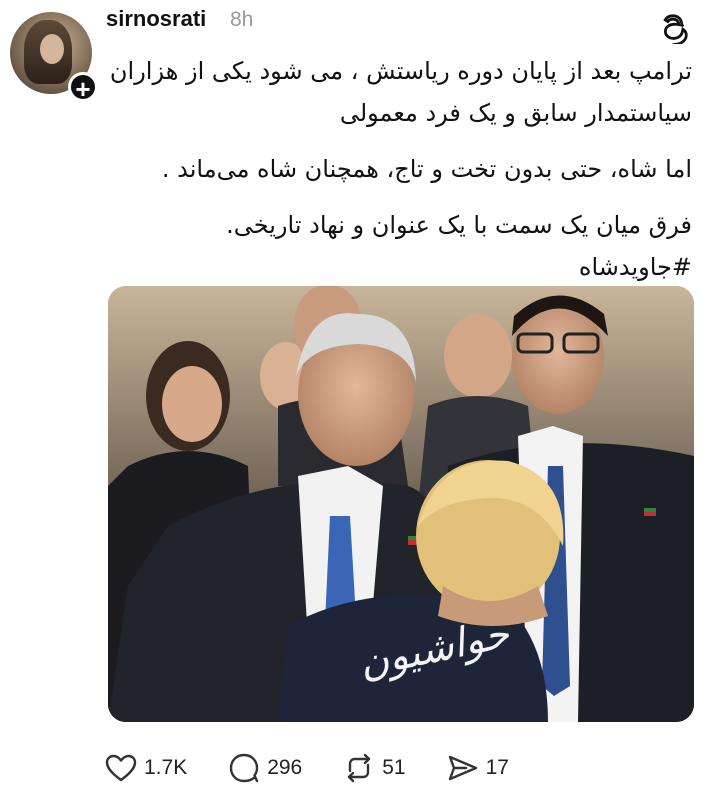 The image size is (712, 800). I want to click on share-button: 17, so click(477, 768).